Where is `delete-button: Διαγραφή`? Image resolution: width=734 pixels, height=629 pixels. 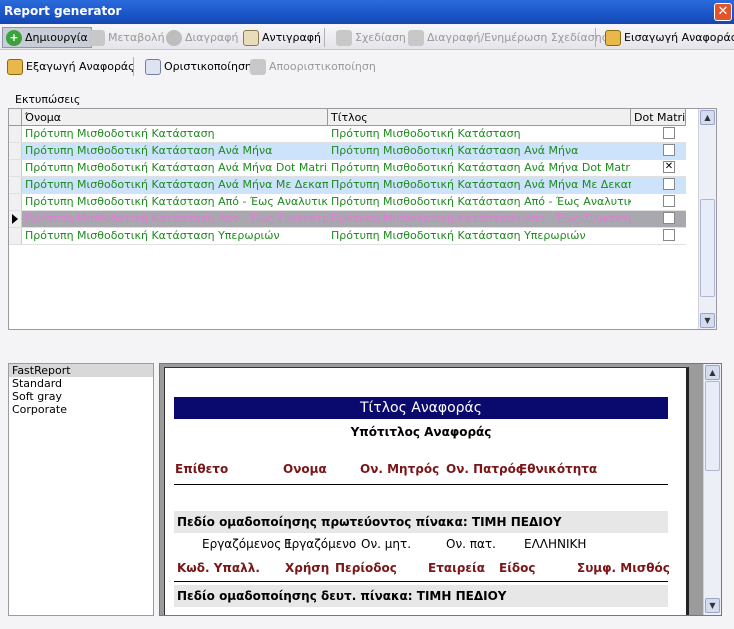
delete-button: Διαγραφή is located at coordinates (202, 37).